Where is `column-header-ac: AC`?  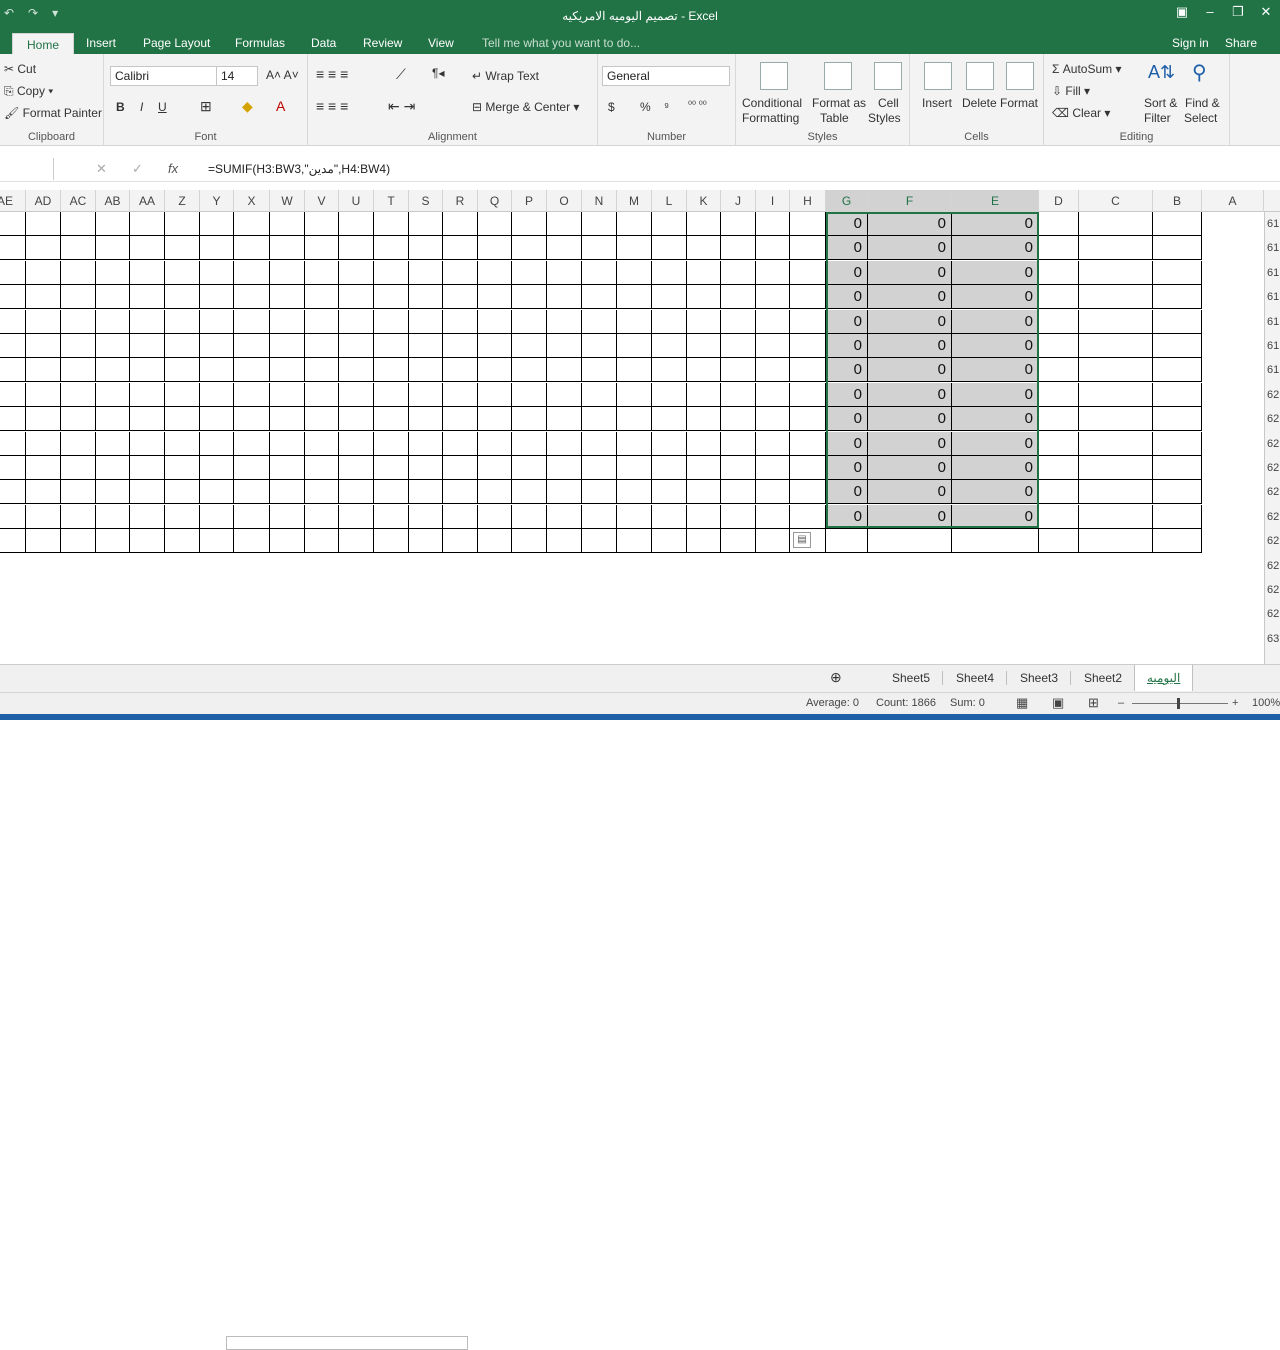 column-header-ac: AC is located at coordinates (78, 201).